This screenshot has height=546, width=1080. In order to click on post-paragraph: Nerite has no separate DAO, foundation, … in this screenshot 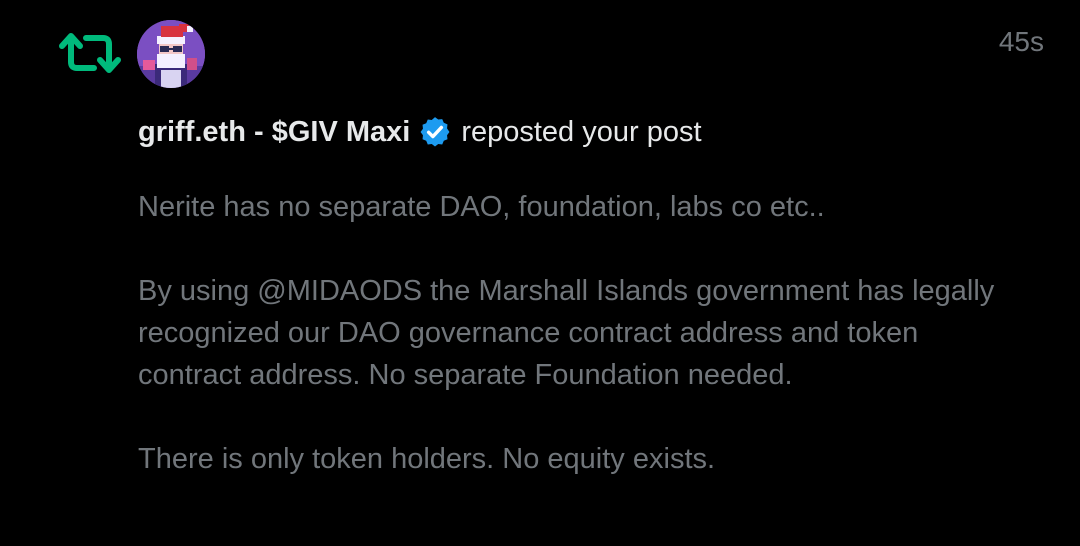, I will do `click(481, 207)`.